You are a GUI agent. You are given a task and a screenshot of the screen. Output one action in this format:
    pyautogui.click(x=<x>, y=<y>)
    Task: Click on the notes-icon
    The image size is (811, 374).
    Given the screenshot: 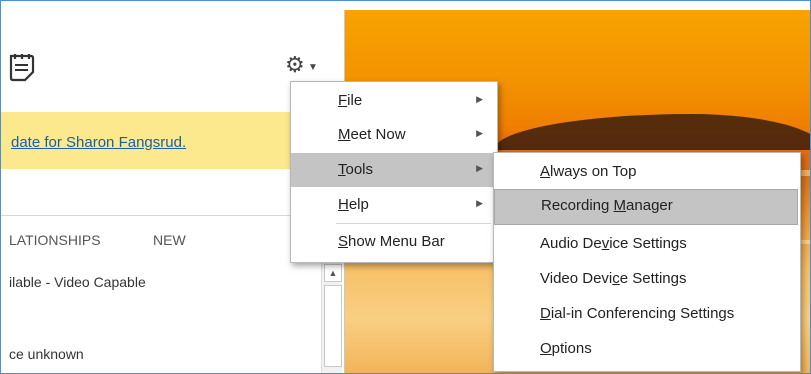 What is the action you would take?
    pyautogui.click(x=22, y=67)
    